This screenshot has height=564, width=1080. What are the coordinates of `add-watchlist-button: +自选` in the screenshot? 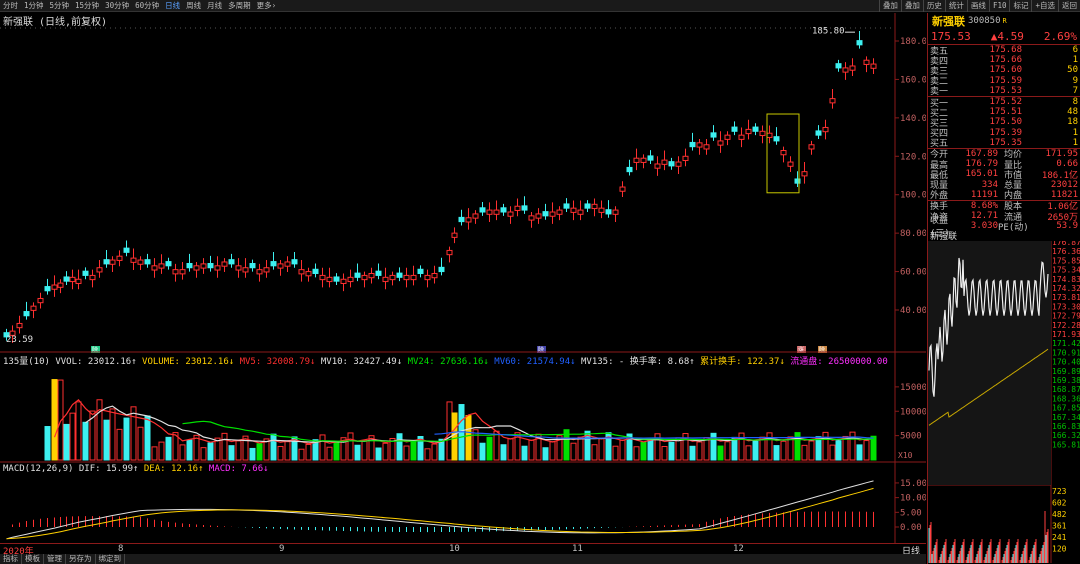 It's located at (1044, 6).